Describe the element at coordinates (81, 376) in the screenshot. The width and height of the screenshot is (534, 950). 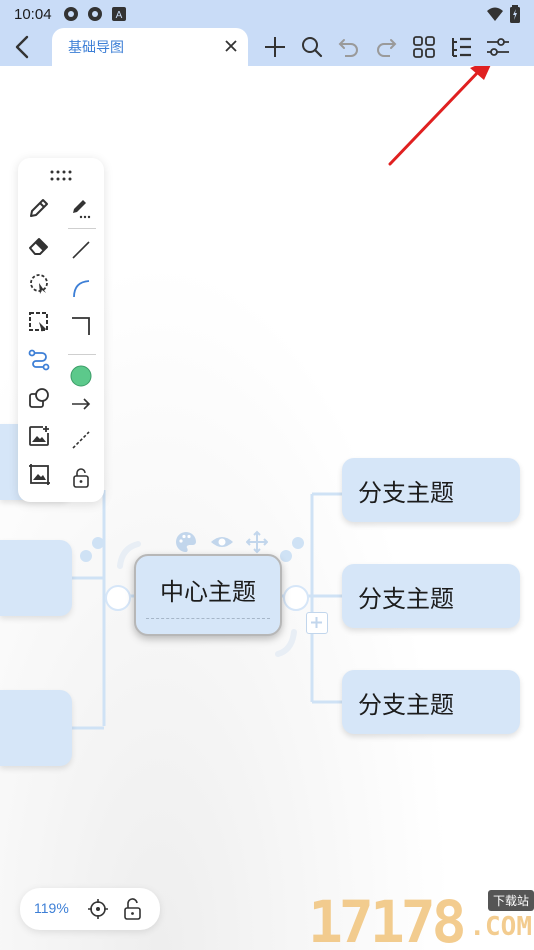
I see `color-swatch` at that location.